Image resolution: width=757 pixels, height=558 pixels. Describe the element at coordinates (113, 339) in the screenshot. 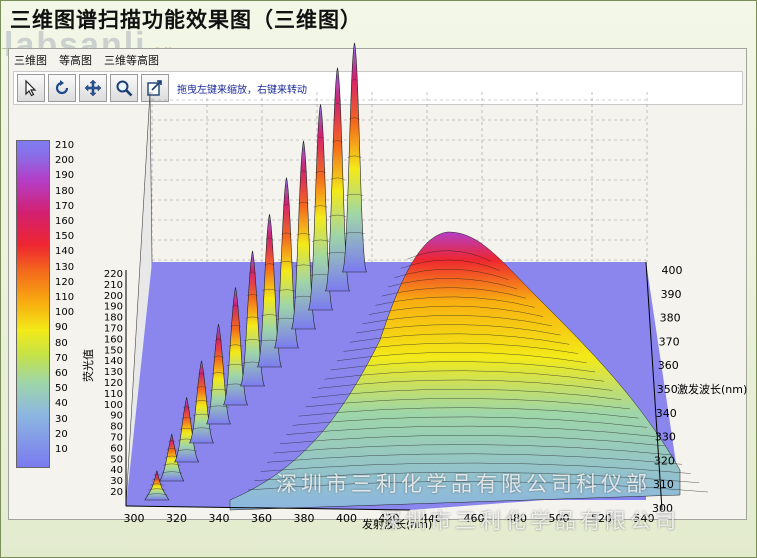

I see `y-tick-label: 160` at that location.